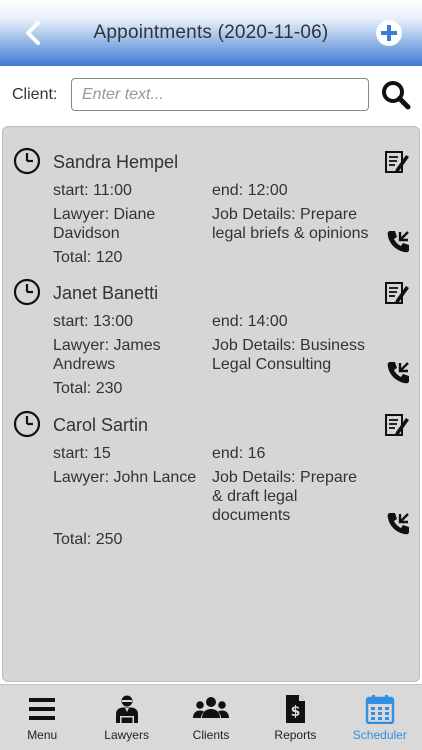  Describe the element at coordinates (250, 321) in the screenshot. I see `end-time: end: 14:00` at that location.